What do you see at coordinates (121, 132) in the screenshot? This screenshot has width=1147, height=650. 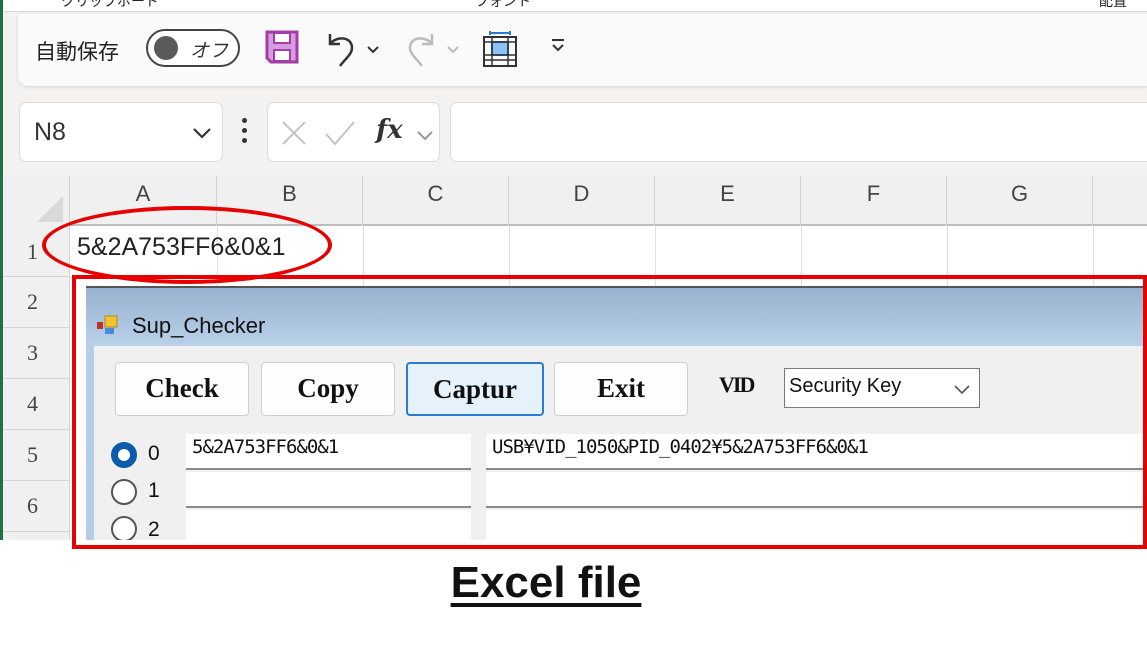 I see `name-box: N8` at bounding box center [121, 132].